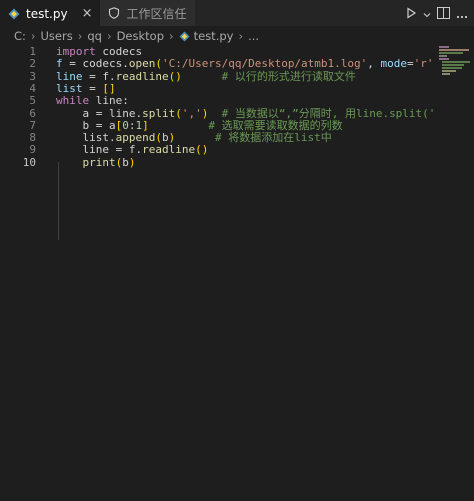 Image resolution: width=474 pixels, height=501 pixels. I want to click on split-editor-icon, so click(443, 13).